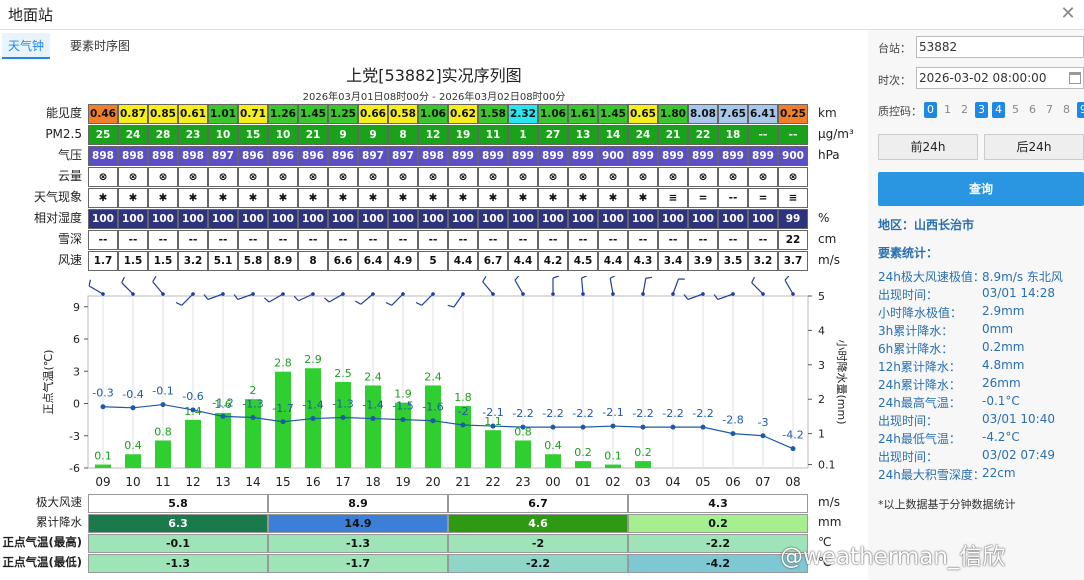 This screenshot has height=580, width=1084. I want to click on left-tick-label: 6, so click(76, 339).